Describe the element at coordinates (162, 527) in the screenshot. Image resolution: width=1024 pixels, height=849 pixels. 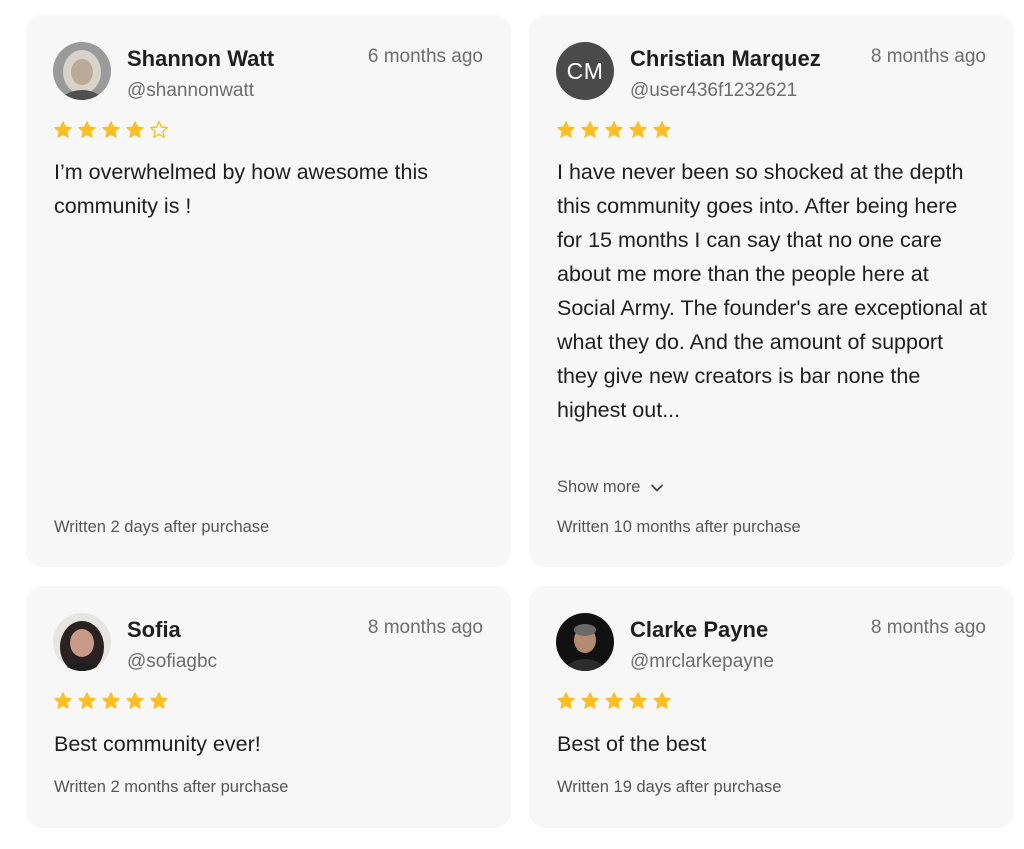
I see `purchase-timing: Written 2 days after purchase` at that location.